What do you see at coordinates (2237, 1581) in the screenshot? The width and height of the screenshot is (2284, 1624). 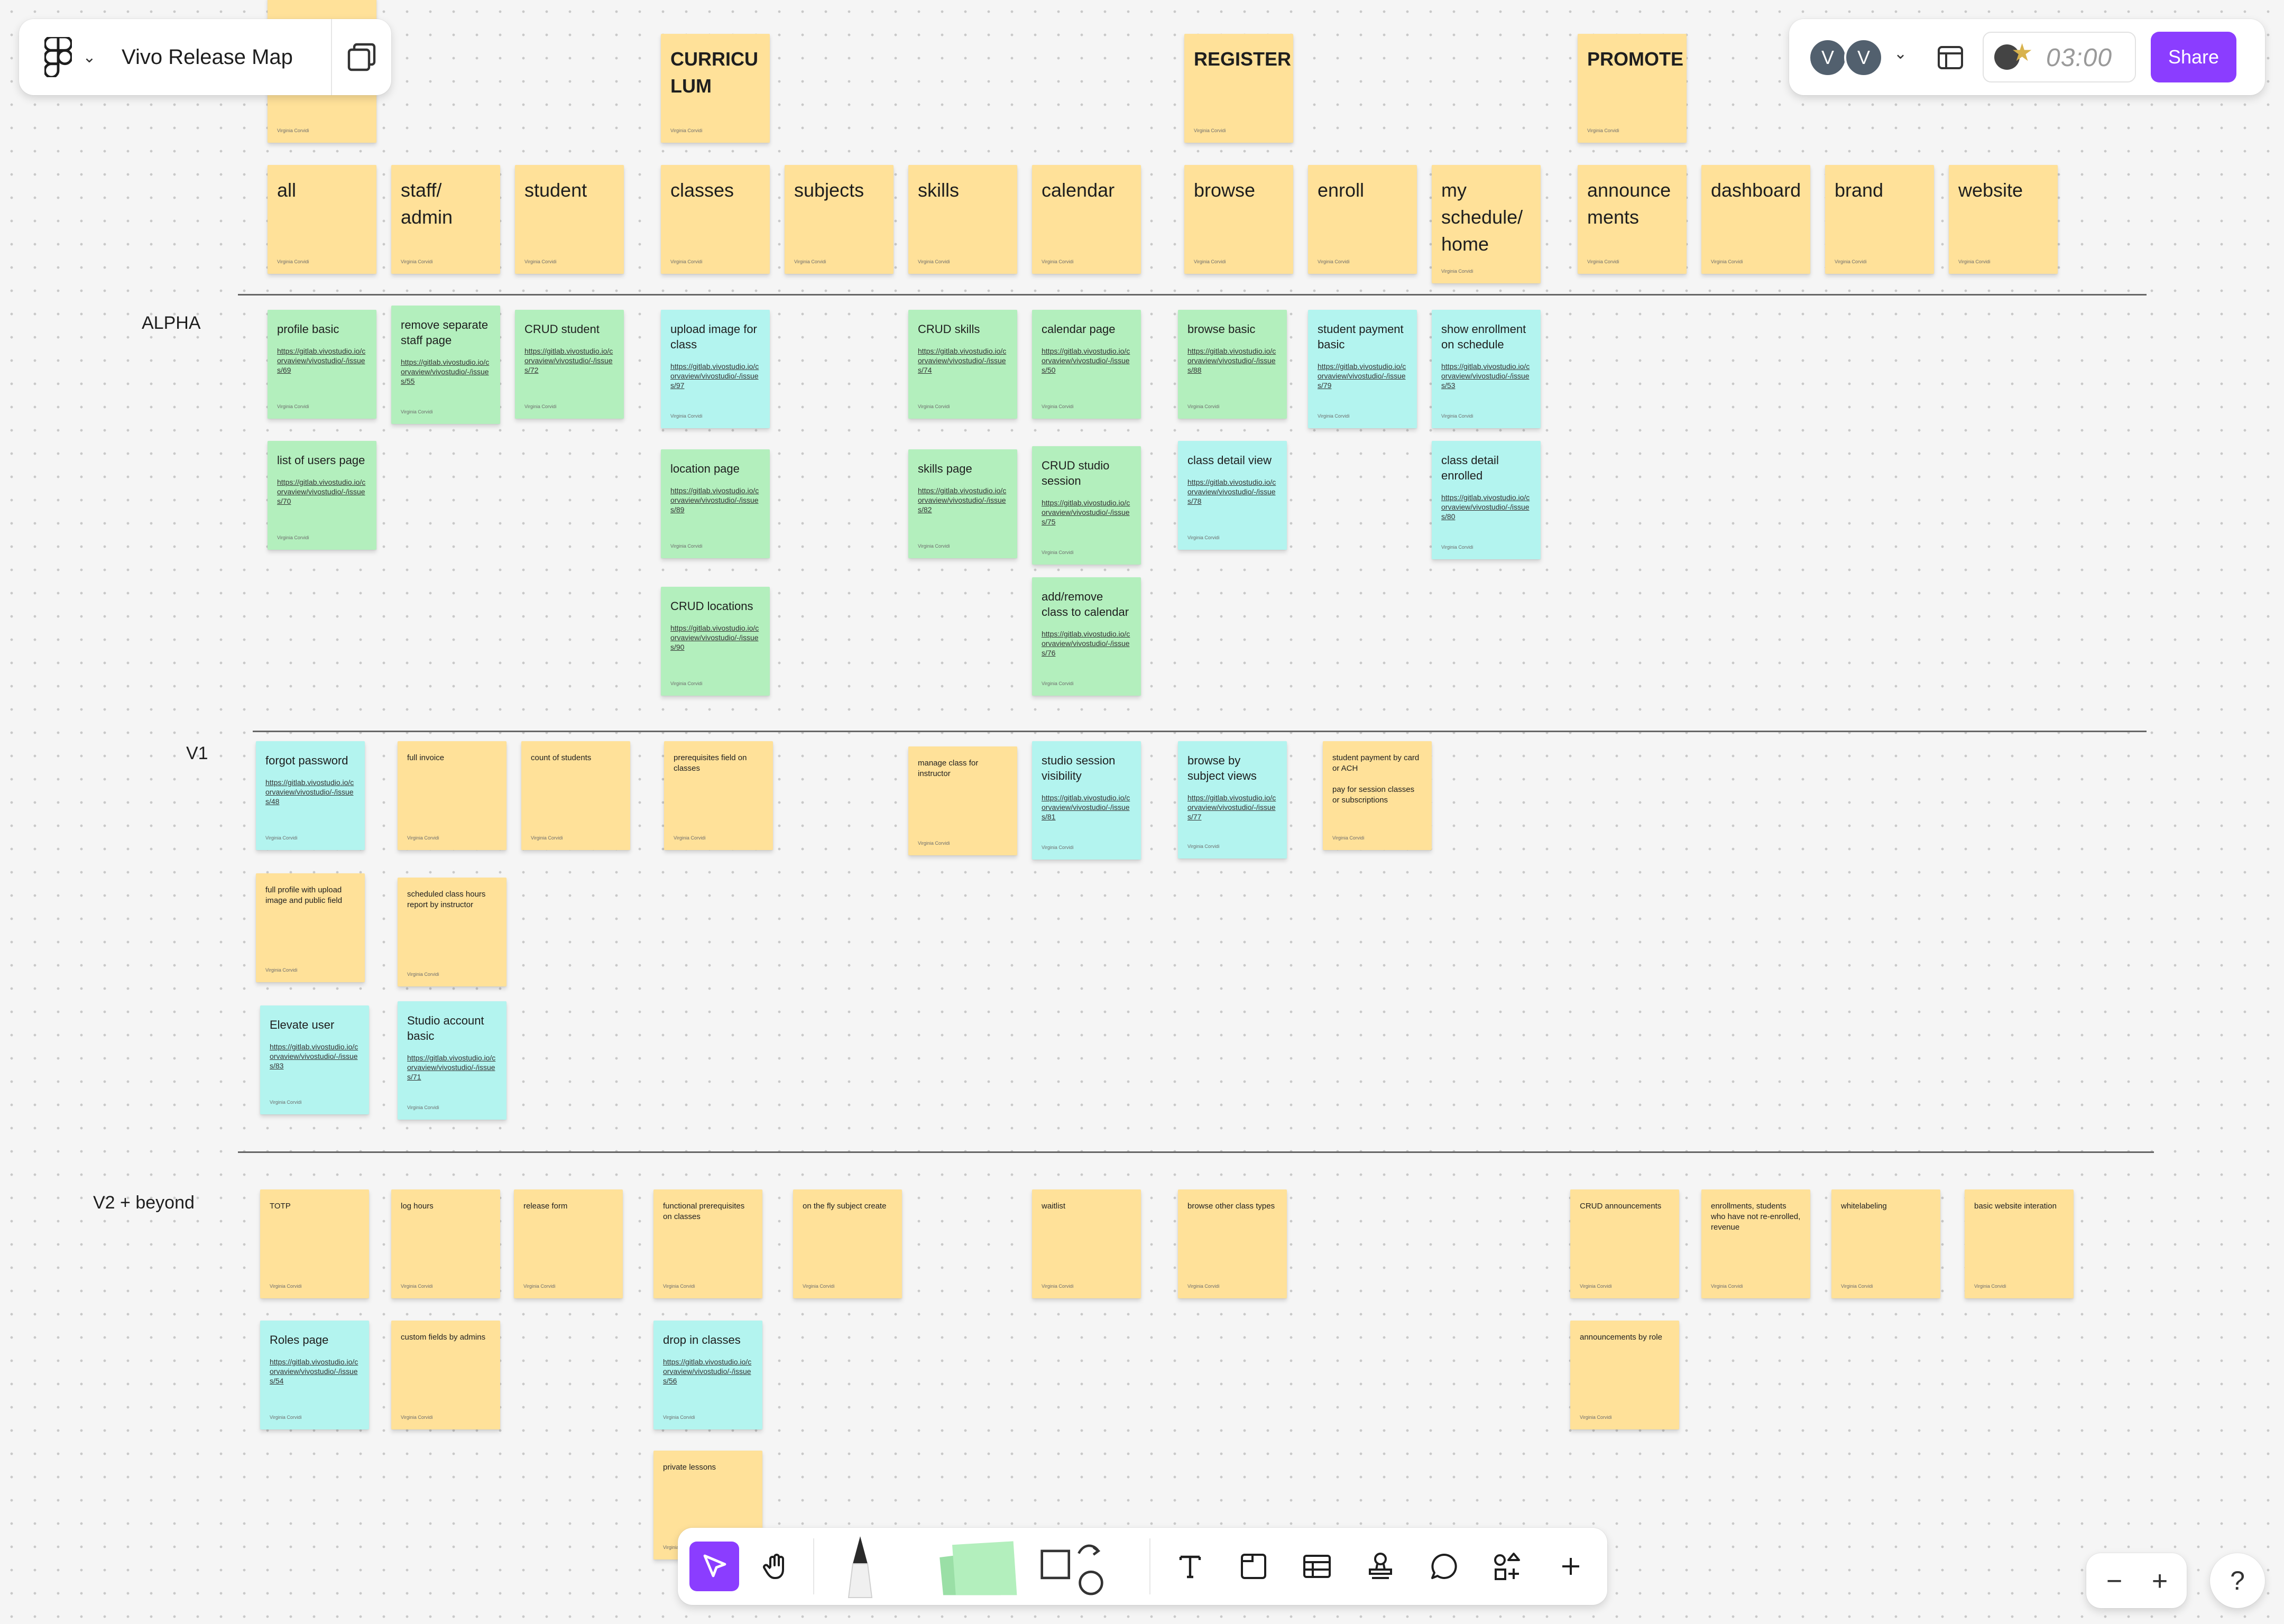 I see `help-button: ?` at bounding box center [2237, 1581].